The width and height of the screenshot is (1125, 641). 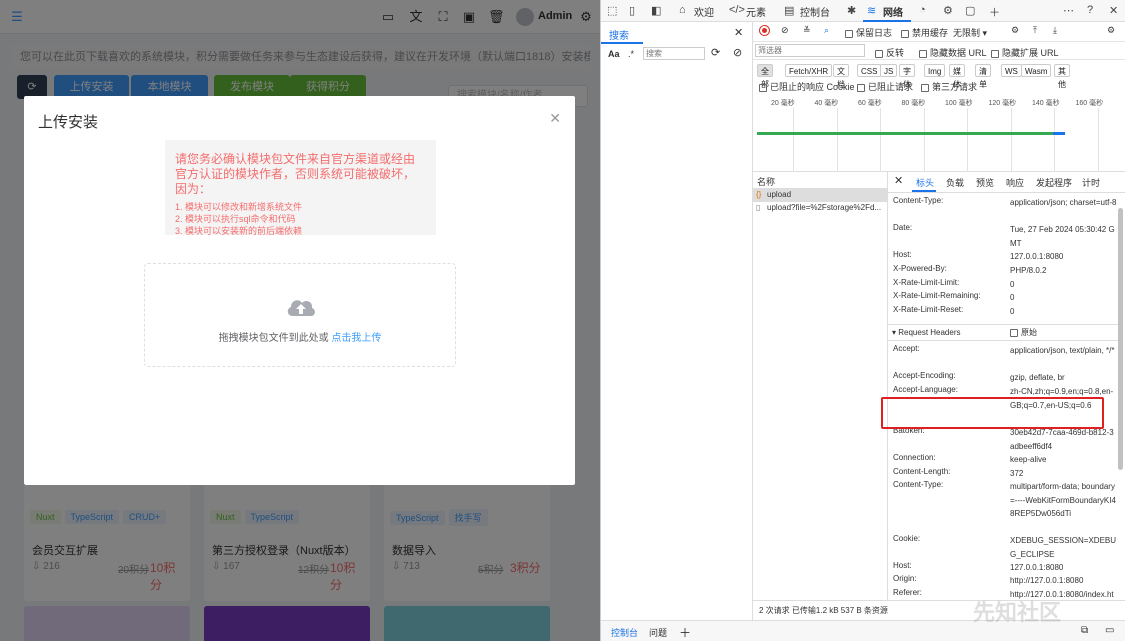 I want to click on type-filter-chip: CSS, so click(x=869, y=70).